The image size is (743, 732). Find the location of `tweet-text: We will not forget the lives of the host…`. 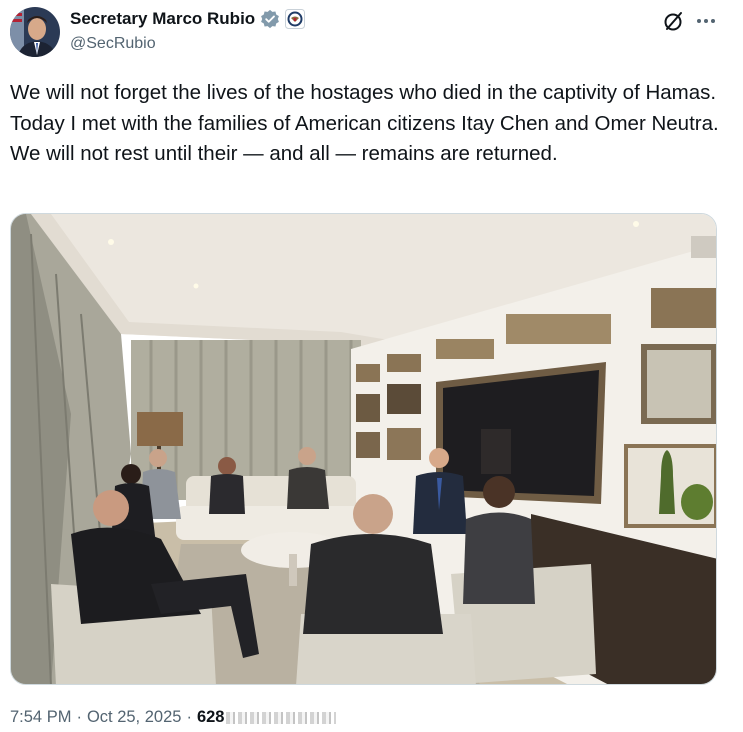

tweet-text: We will not forget the lives of the host… is located at coordinates (364, 123).